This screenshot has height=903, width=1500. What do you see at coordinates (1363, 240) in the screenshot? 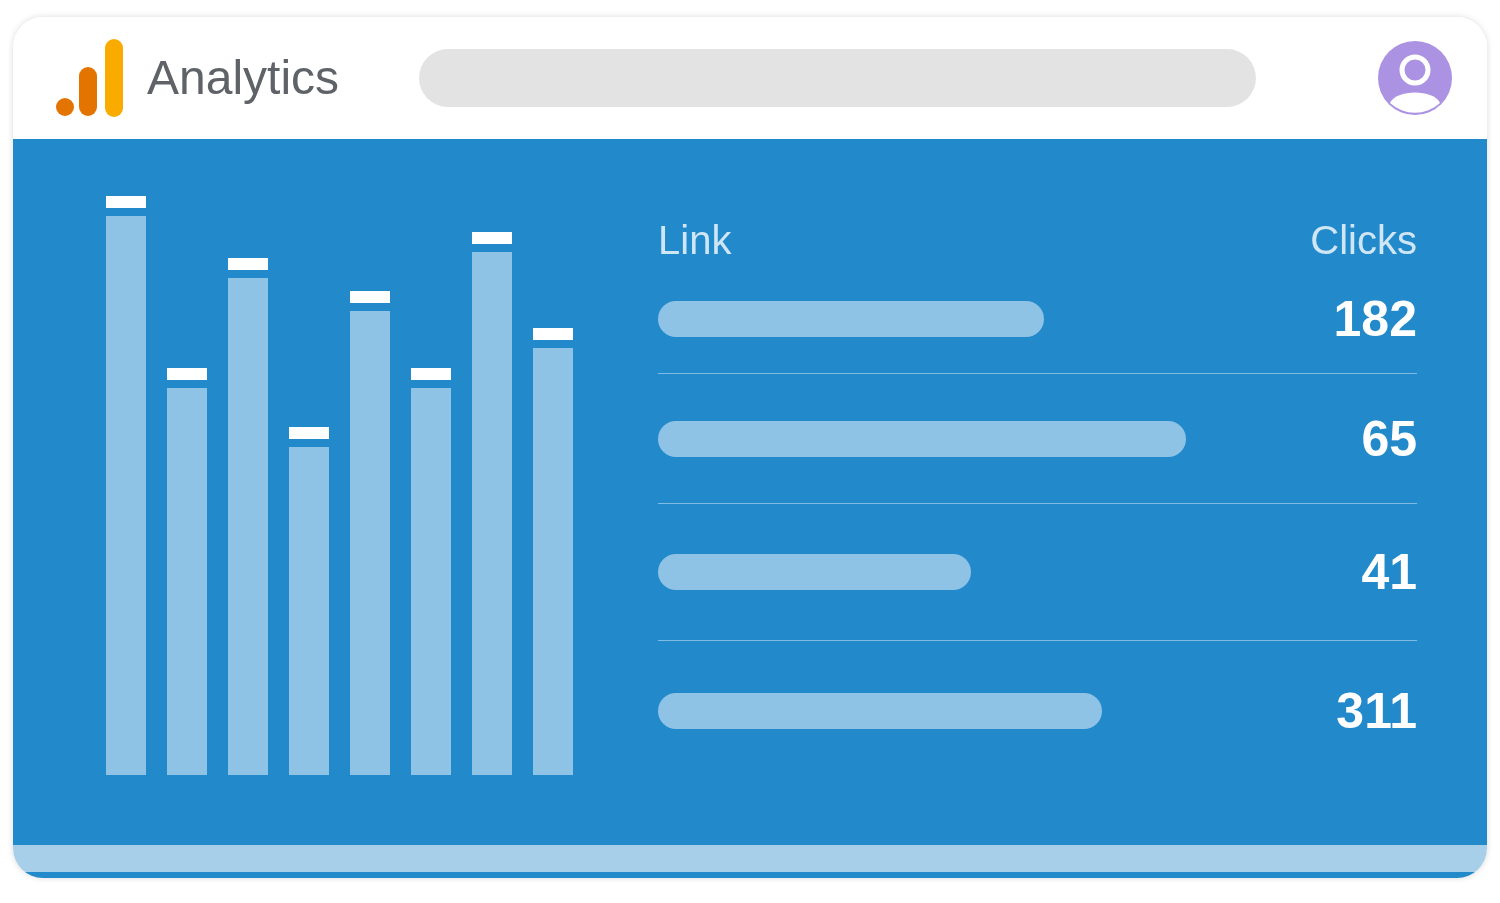
I see `column-header: Clicks` at bounding box center [1363, 240].